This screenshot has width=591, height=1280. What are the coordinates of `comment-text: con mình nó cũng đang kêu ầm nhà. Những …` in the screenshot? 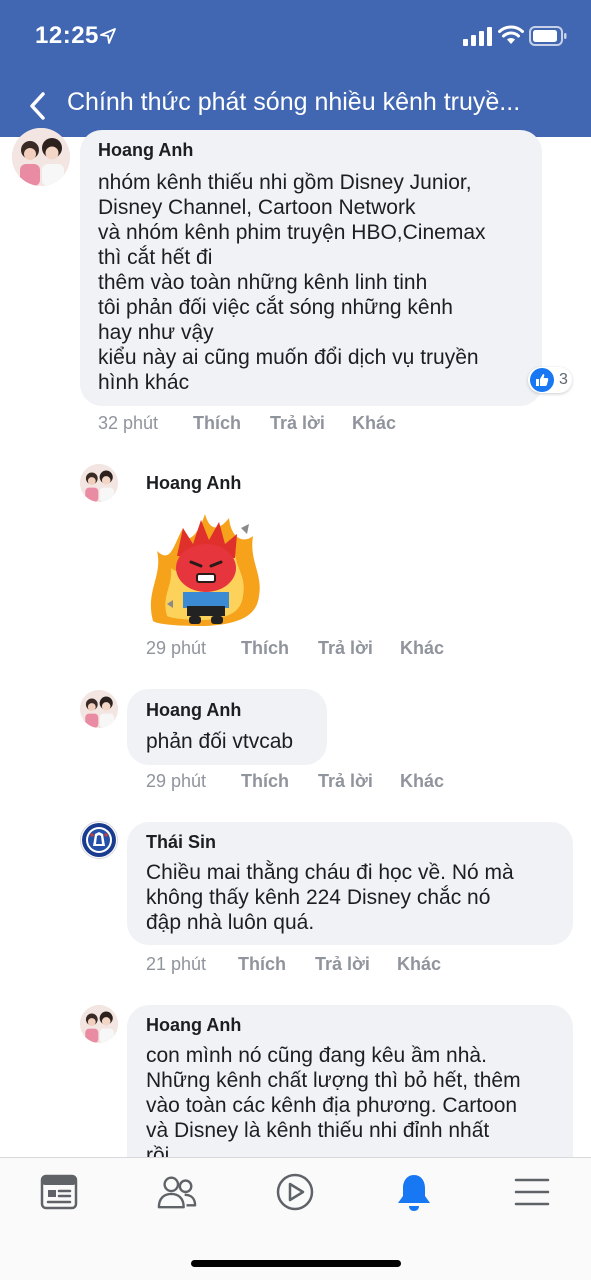 It's located at (333, 1105).